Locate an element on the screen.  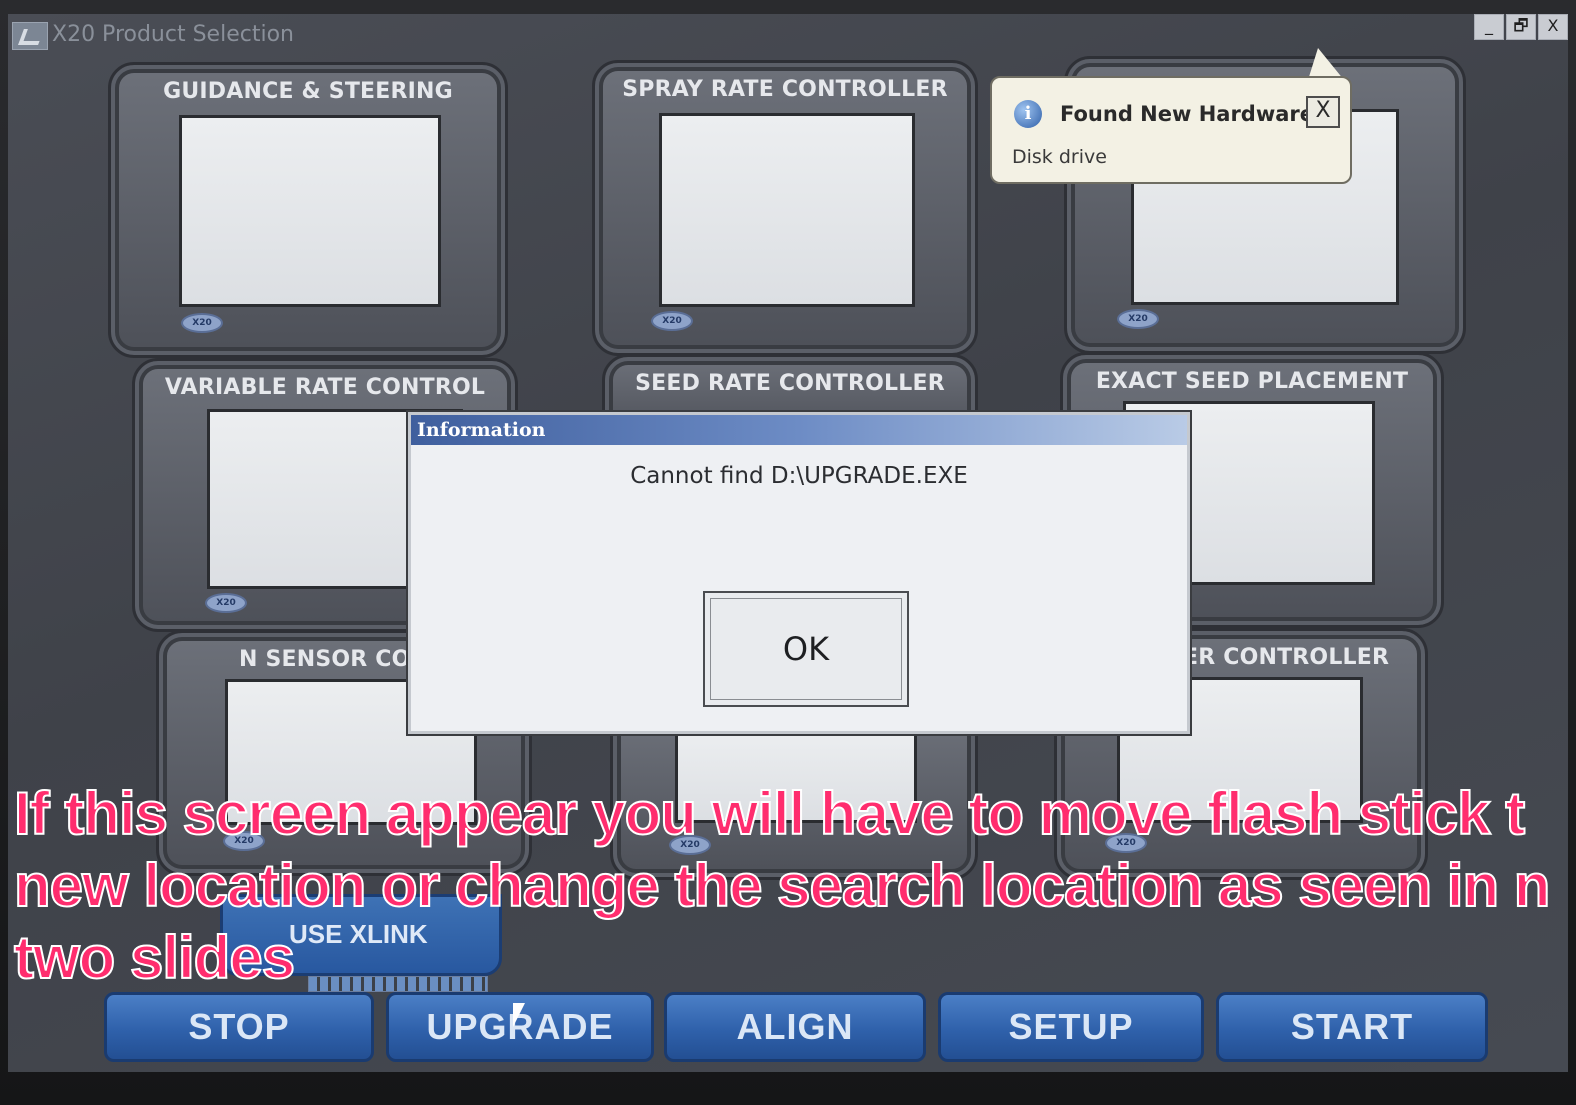
ok-button: OK is located at coordinates (806, 649).